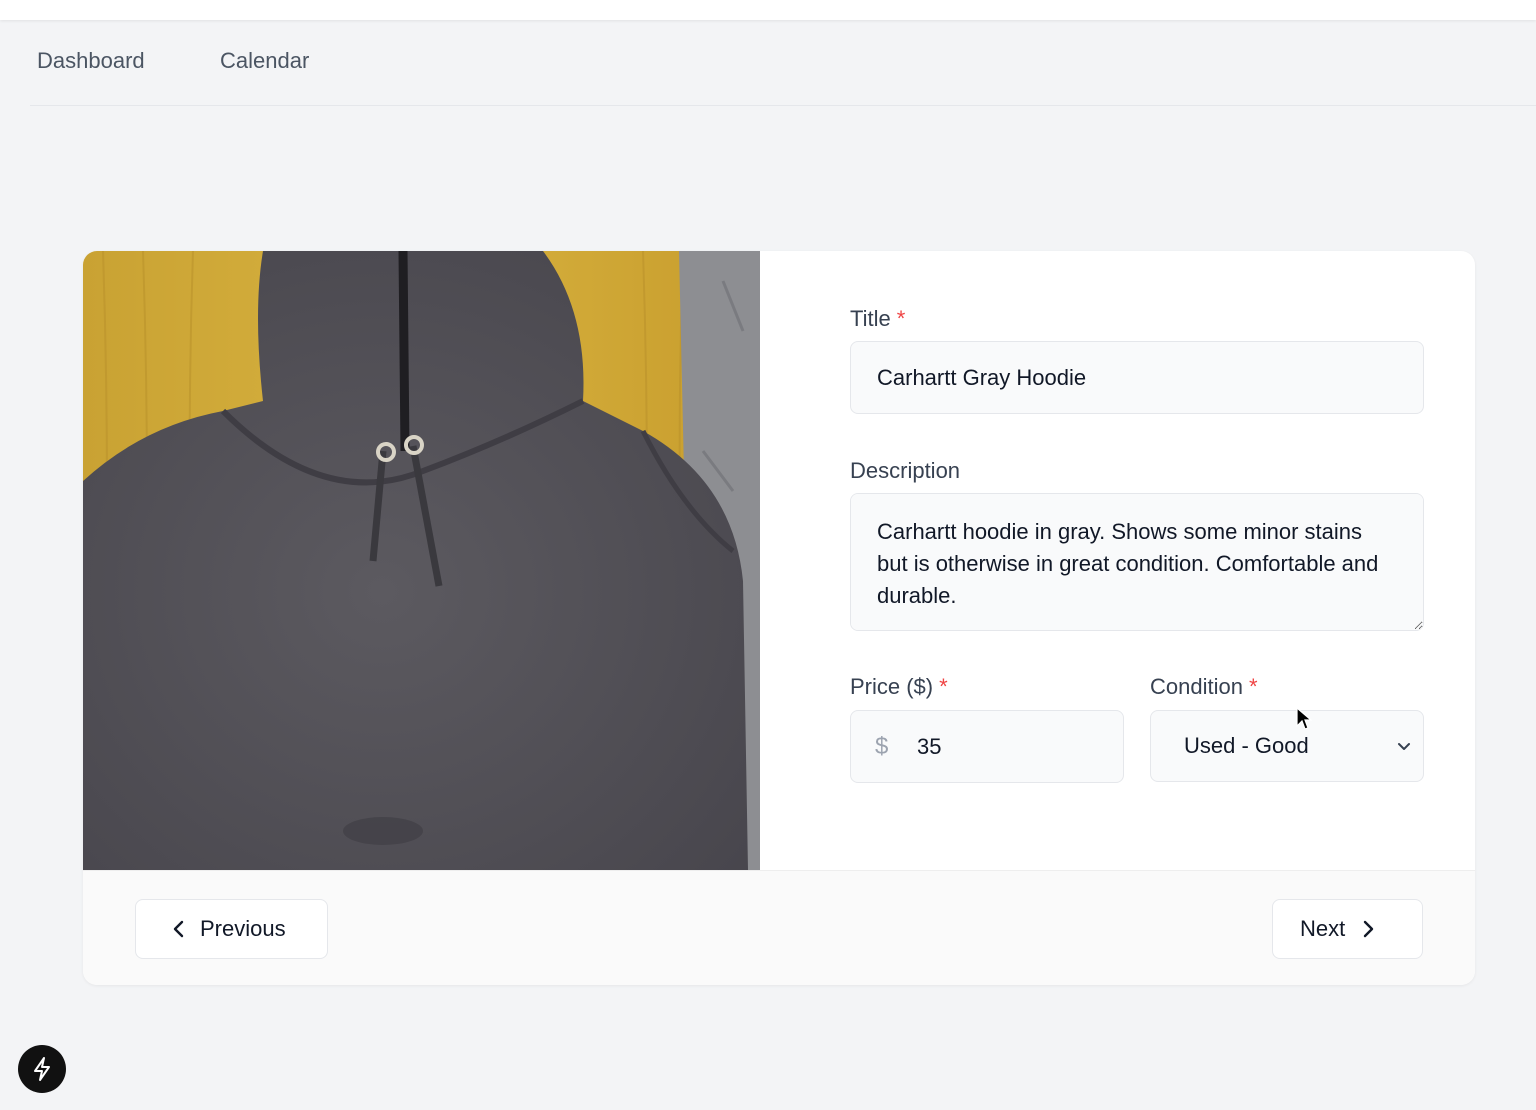 This screenshot has height=1110, width=1536. Describe the element at coordinates (1347, 929) in the screenshot. I see `next-button: Next` at that location.